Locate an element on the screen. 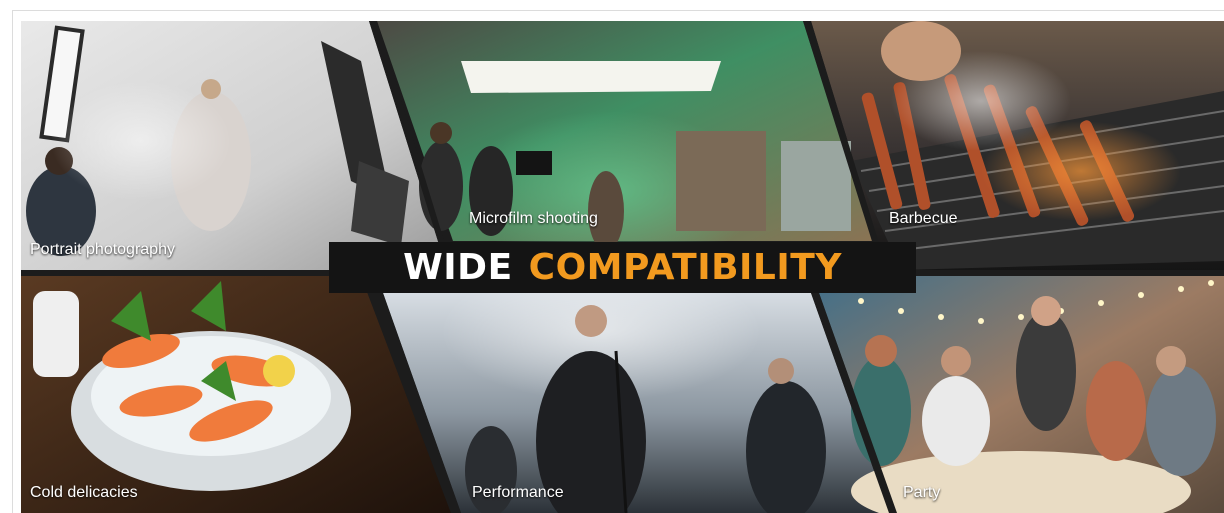  caption-cold-delicacies: Cold delicacies is located at coordinates (84, 492).